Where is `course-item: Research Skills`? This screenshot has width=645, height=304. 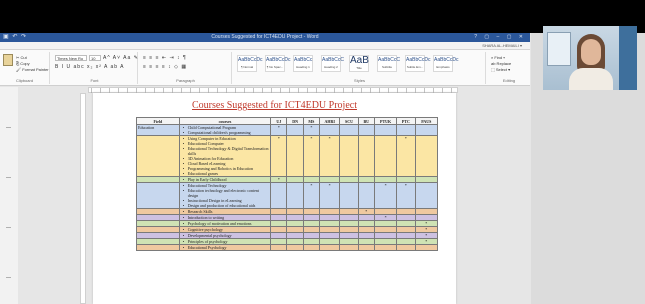
course-item: Research Skills is located at coordinates (225, 211).